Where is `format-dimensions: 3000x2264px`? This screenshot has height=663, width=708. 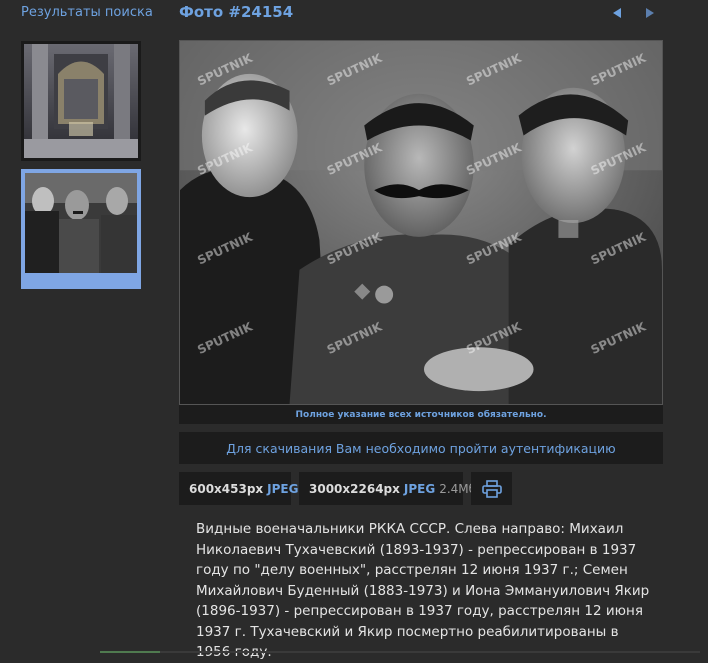 format-dimensions: 3000x2264px is located at coordinates (354, 488).